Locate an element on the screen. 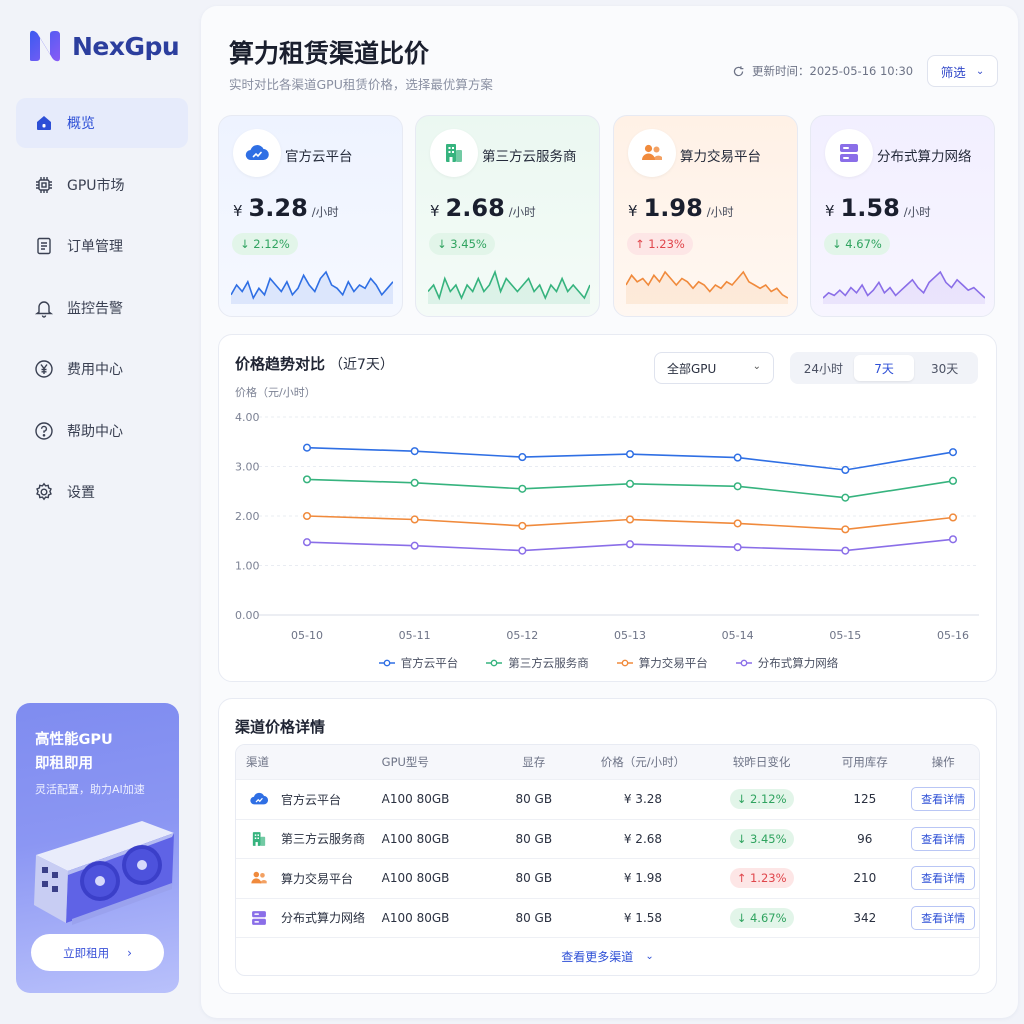 This screenshot has width=1024, height=1024. legend-label: 第三方云服务商 is located at coordinates (548, 663).